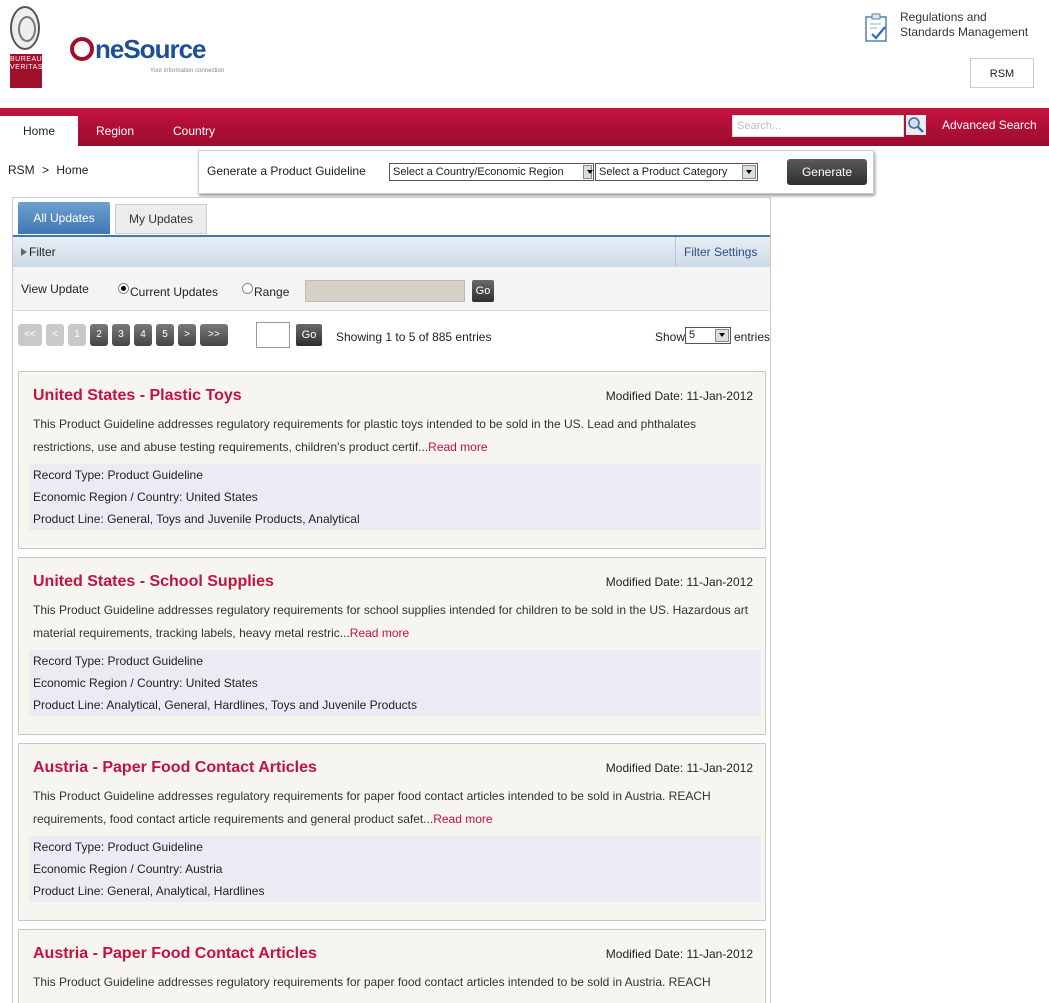  I want to click on onesource-logo: neSource, so click(138, 49).